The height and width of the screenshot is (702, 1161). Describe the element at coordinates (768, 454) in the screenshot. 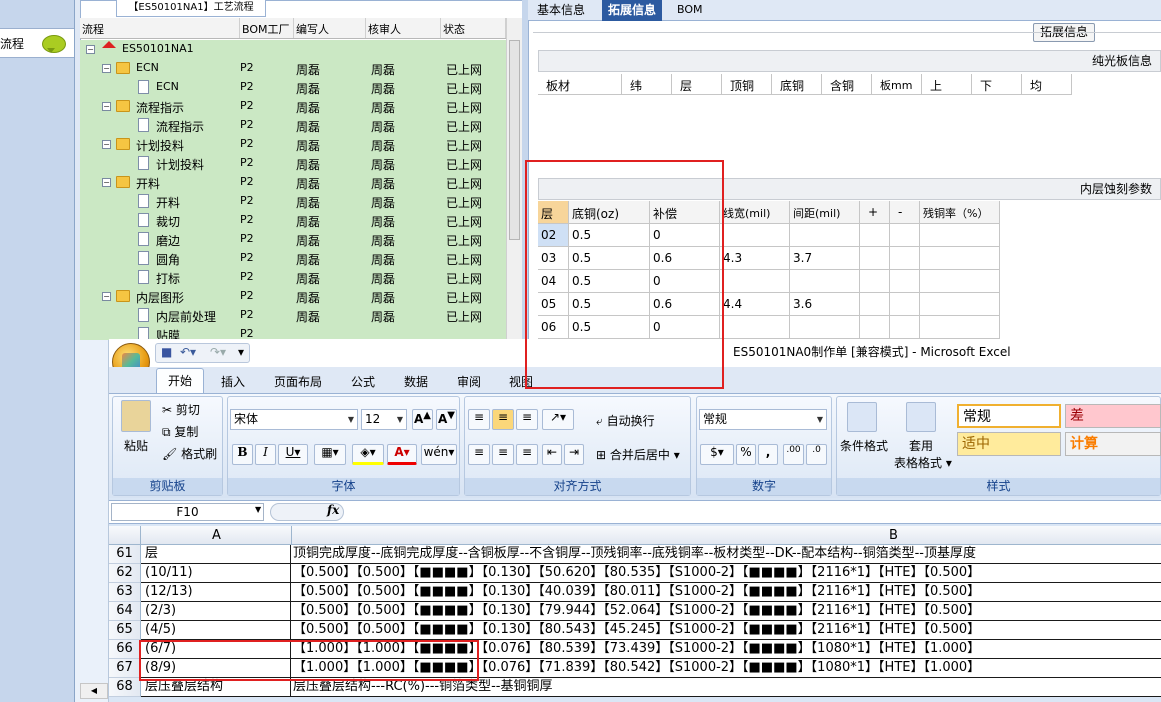

I see `comma-icon: ,` at that location.